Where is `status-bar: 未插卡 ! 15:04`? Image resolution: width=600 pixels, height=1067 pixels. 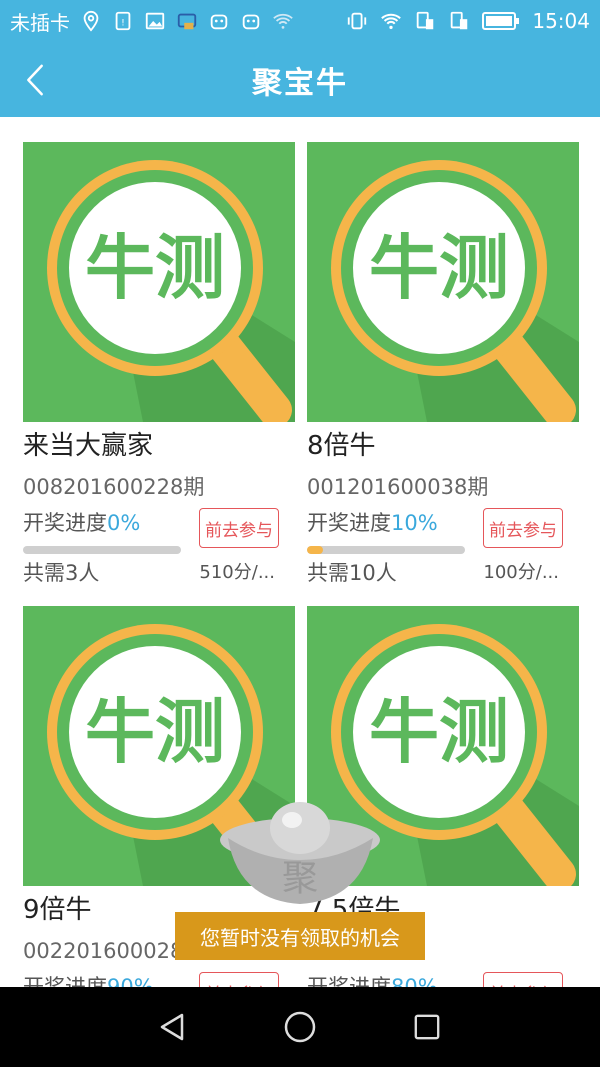
status-bar: 未插卡 ! 15:04 is located at coordinates (300, 21).